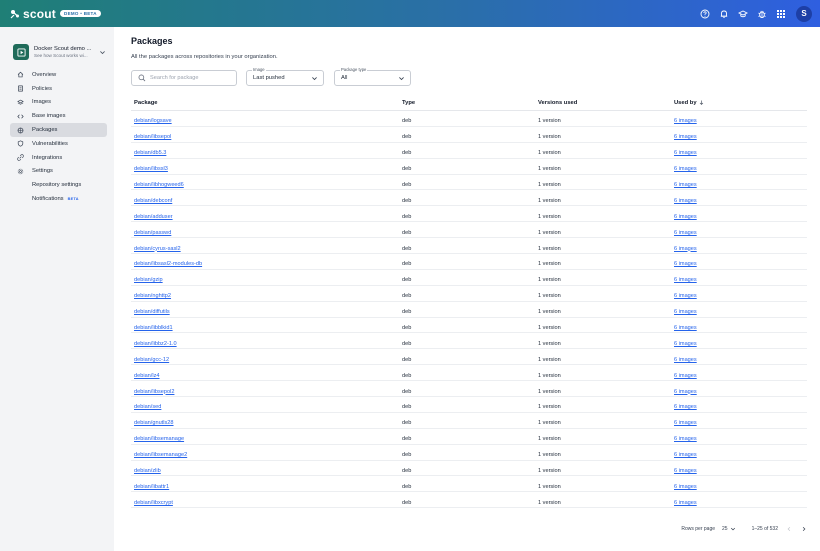 The image size is (820, 551). Describe the element at coordinates (740, 103) in the screenshot. I see `column-header-used-by: Used by` at that location.